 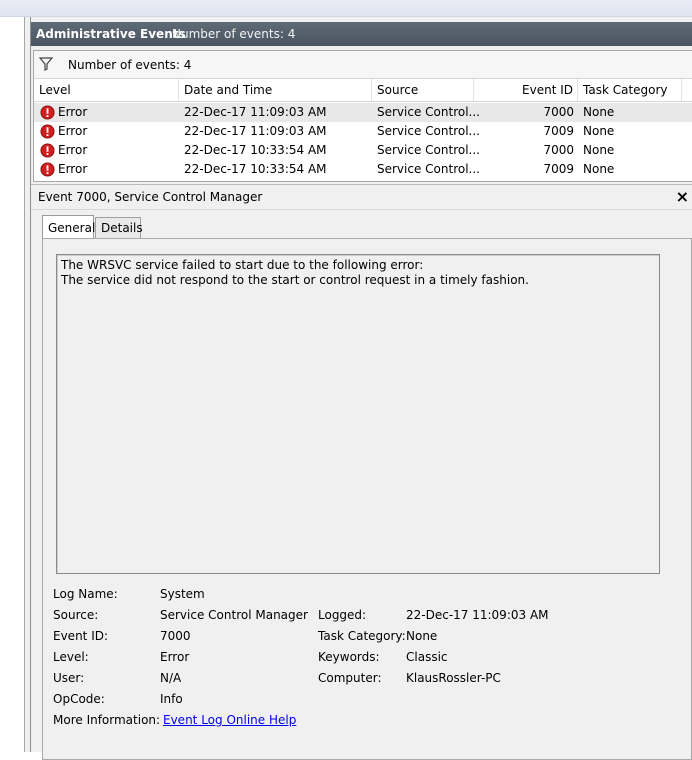 I want to click on source-value: Service Control Manager, so click(x=234, y=615).